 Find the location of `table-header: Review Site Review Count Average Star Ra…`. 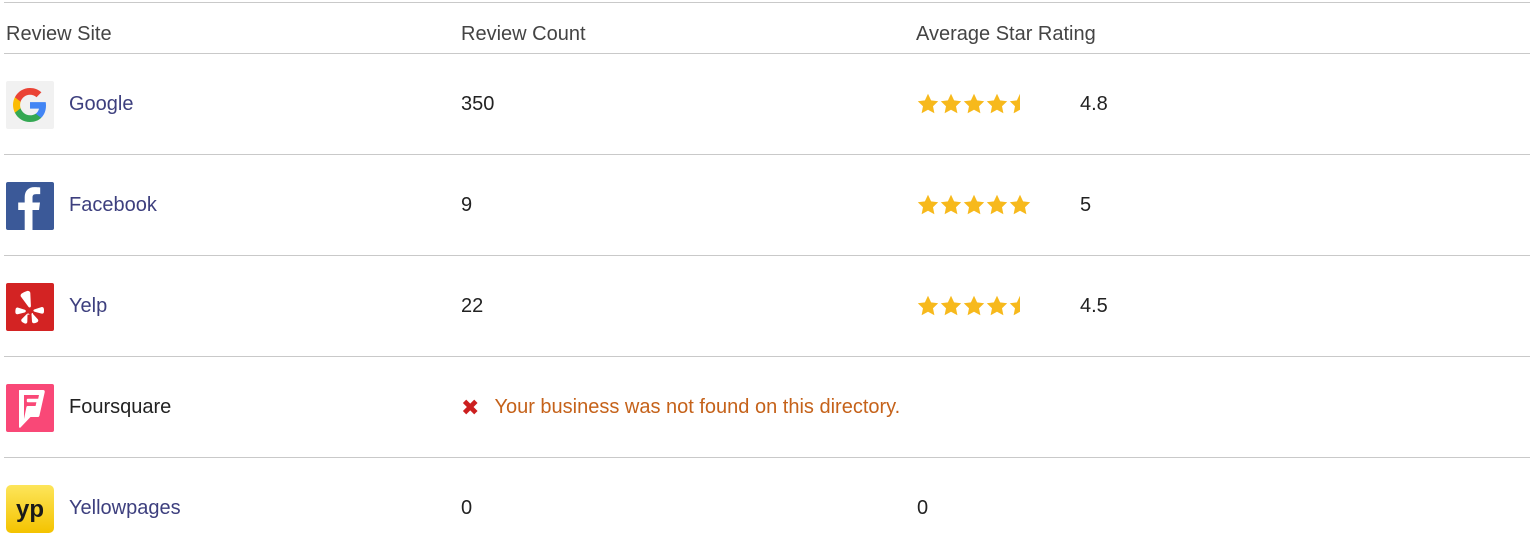

table-header: Review Site Review Count Average Star Ra… is located at coordinates (767, 28).